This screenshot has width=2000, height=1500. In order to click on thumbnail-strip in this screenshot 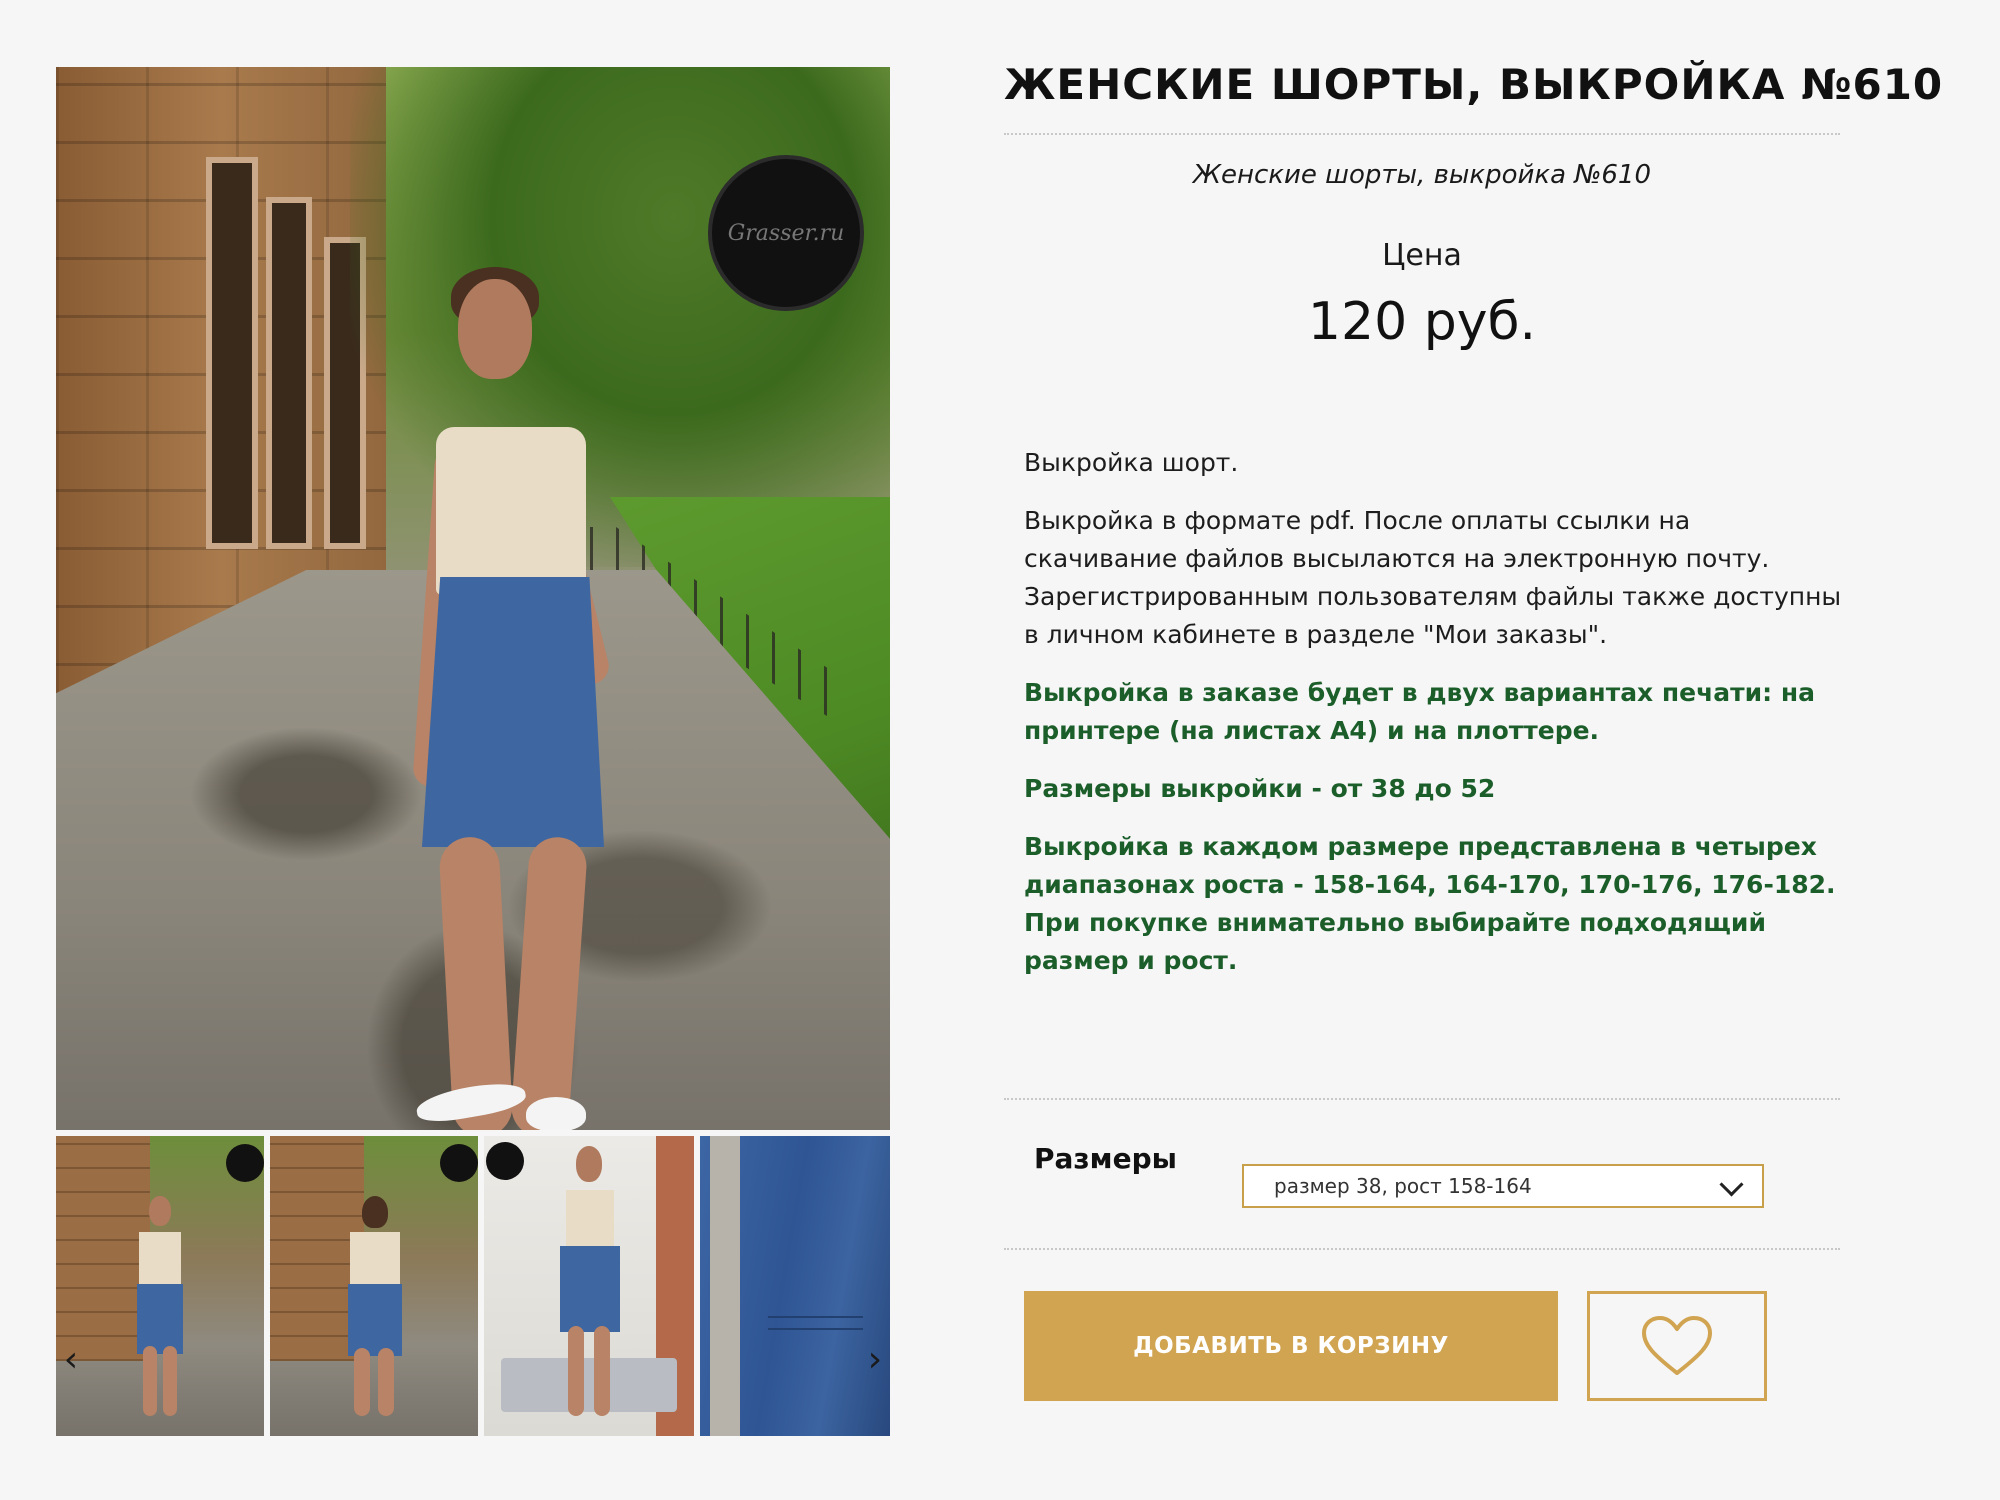, I will do `click(473, 1286)`.